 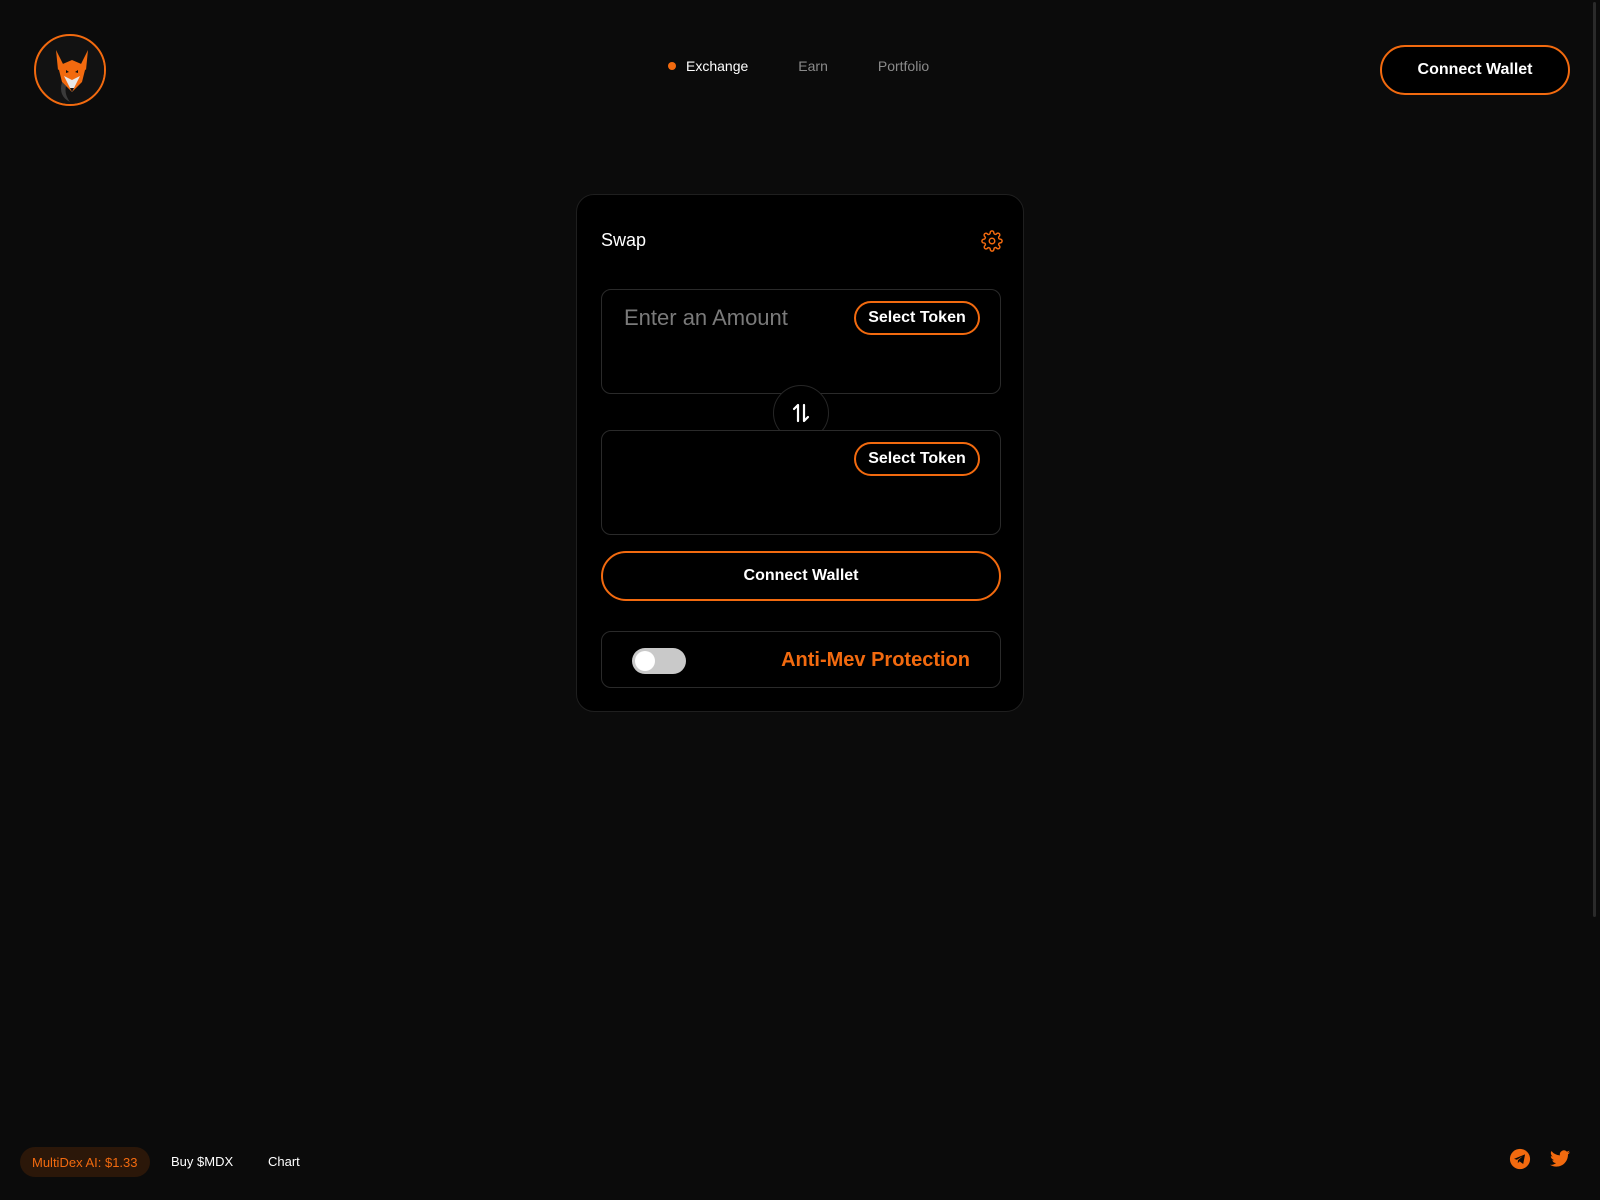 I want to click on nav-item-label: Portfolio, so click(x=903, y=66).